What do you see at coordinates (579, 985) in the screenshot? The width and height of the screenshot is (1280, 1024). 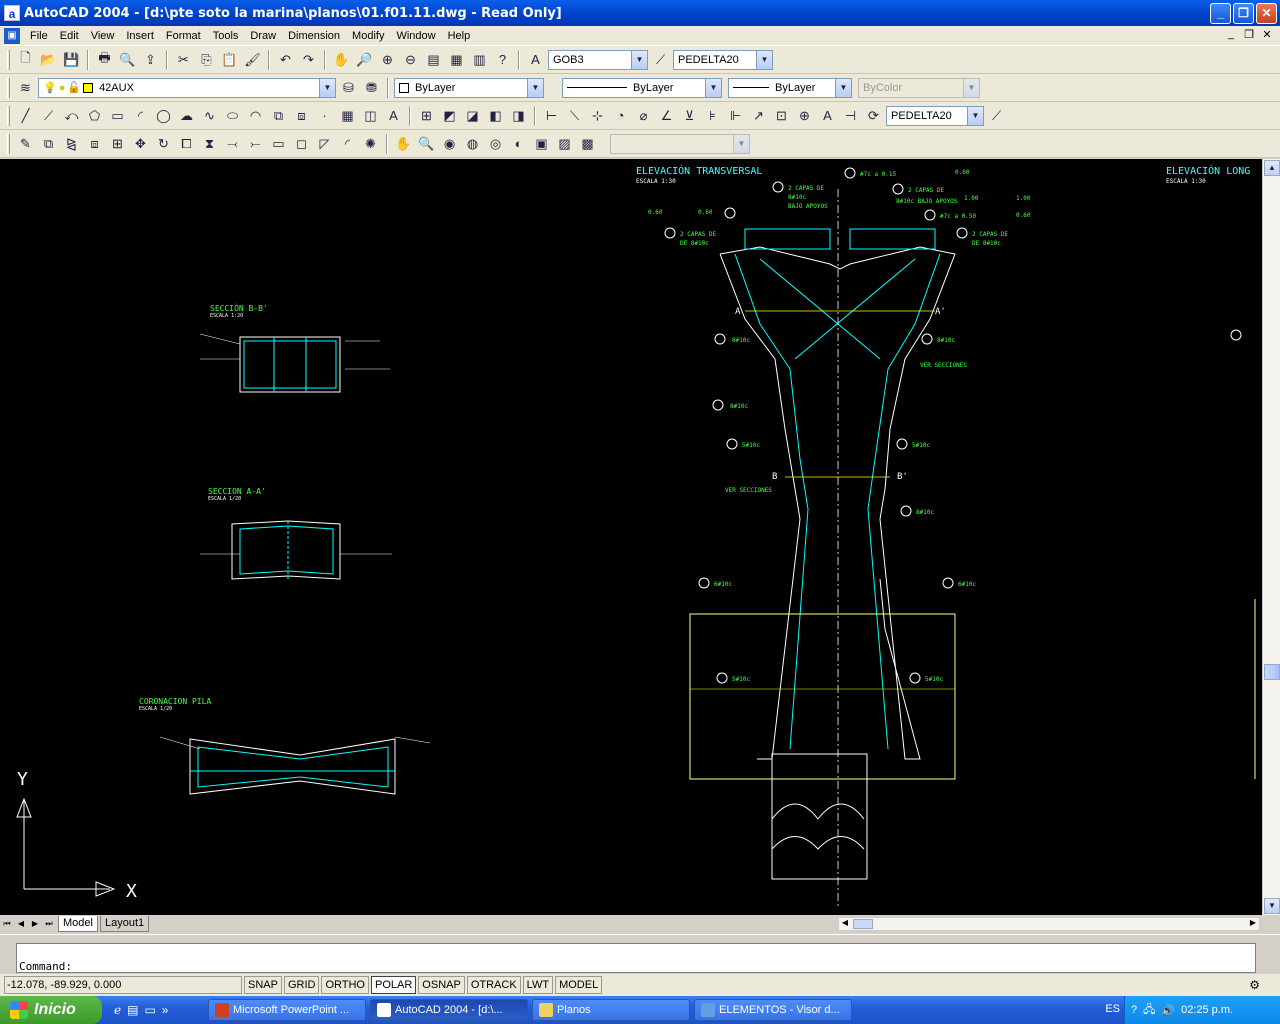 I see `model-toggle: MODEL` at bounding box center [579, 985].